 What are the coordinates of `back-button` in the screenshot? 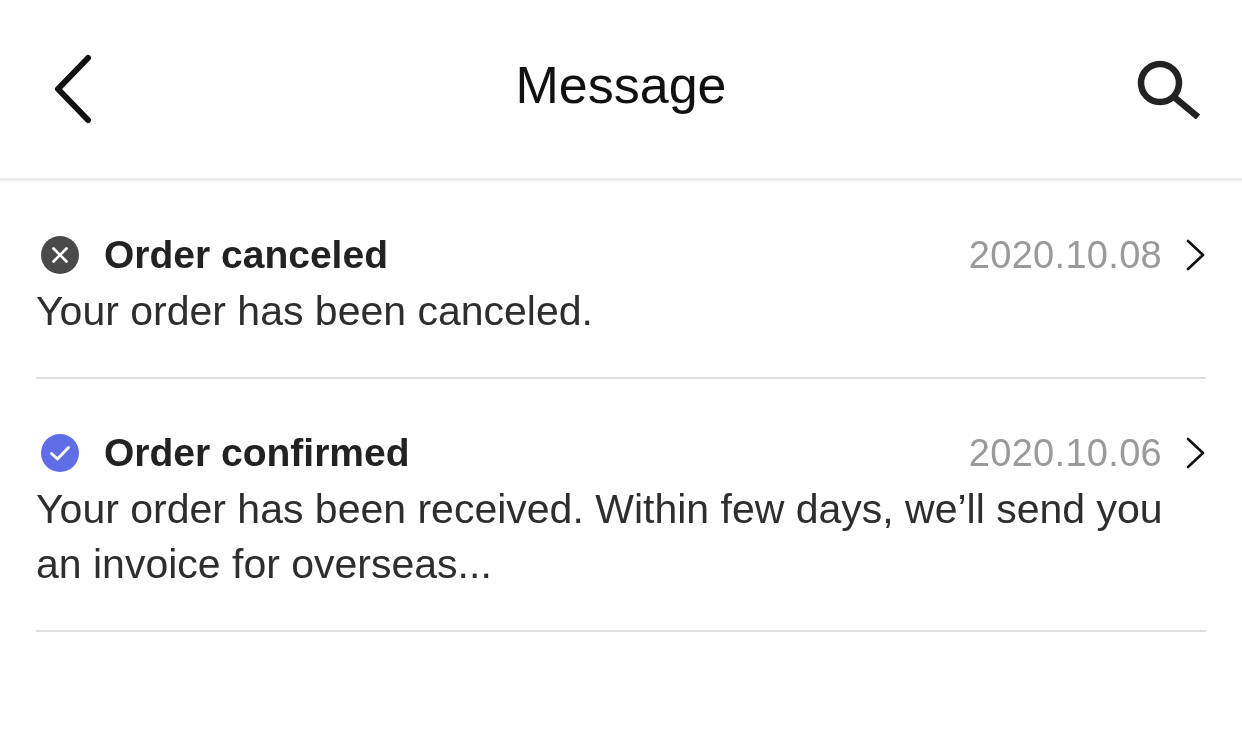 It's located at (73, 89).